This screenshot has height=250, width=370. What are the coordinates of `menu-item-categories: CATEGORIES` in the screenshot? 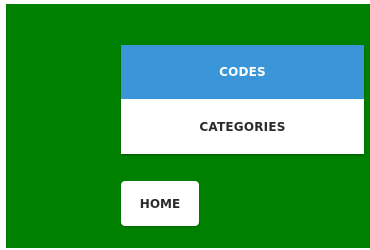 It's located at (242, 126).